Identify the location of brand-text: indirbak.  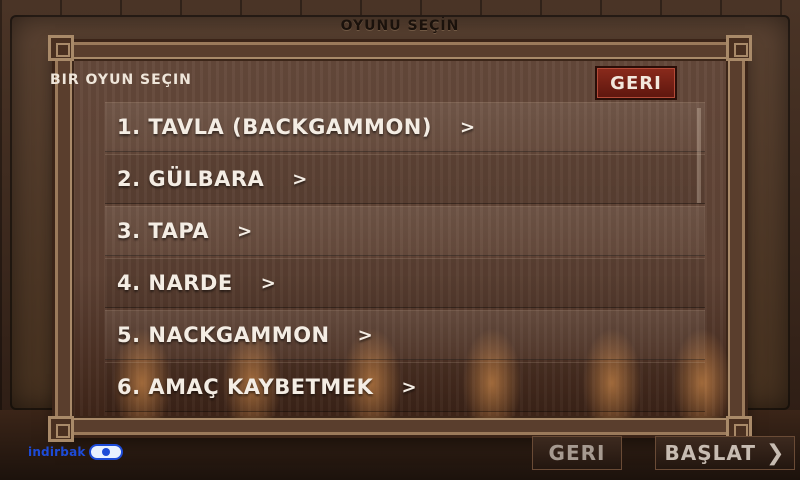
(57, 452).